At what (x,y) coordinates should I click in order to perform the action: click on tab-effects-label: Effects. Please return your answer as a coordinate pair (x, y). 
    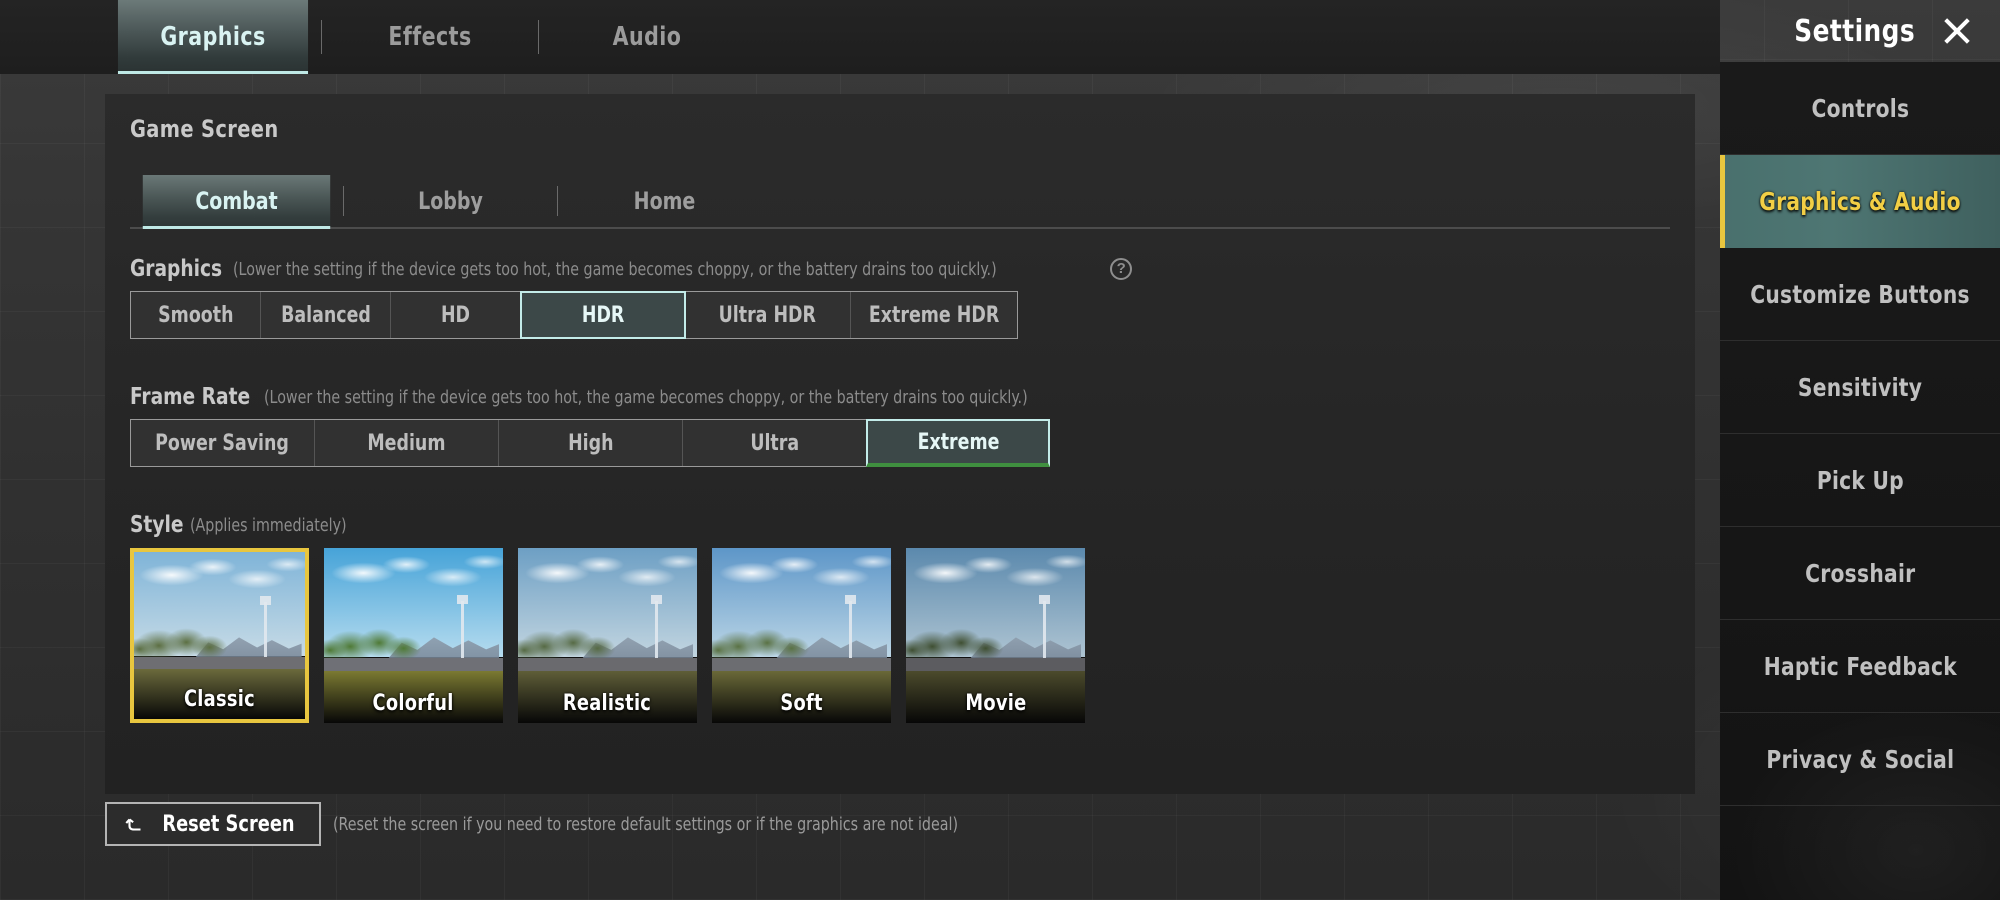
    Looking at the image, I should click on (430, 37).